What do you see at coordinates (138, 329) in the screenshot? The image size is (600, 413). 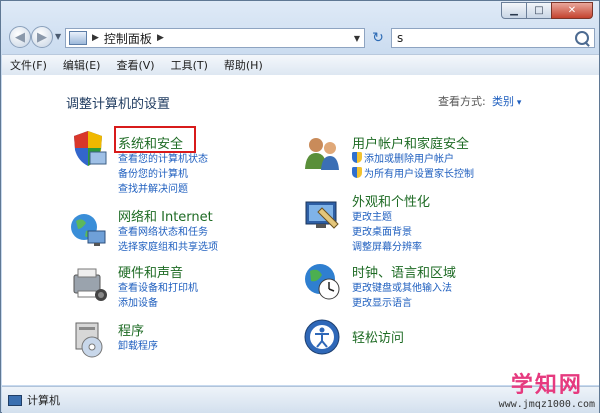 I see `category-title: 程序` at bounding box center [138, 329].